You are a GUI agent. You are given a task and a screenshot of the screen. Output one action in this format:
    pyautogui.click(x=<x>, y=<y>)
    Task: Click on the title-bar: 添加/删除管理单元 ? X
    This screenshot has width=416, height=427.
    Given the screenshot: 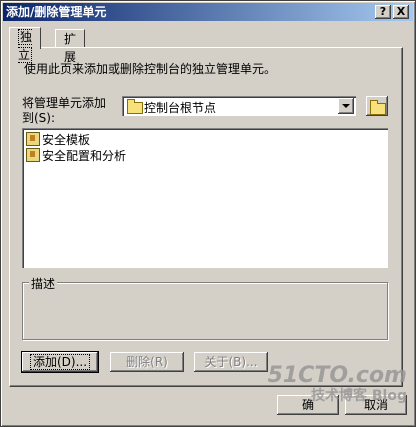 What is the action you would take?
    pyautogui.click(x=208, y=12)
    